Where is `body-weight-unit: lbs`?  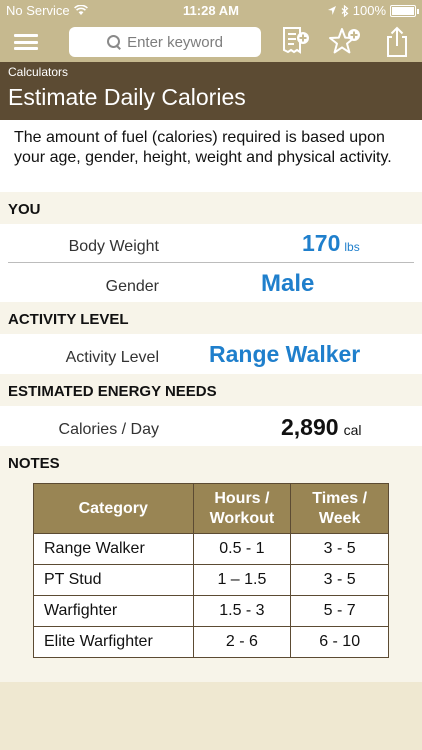
body-weight-unit: lbs is located at coordinates (352, 247).